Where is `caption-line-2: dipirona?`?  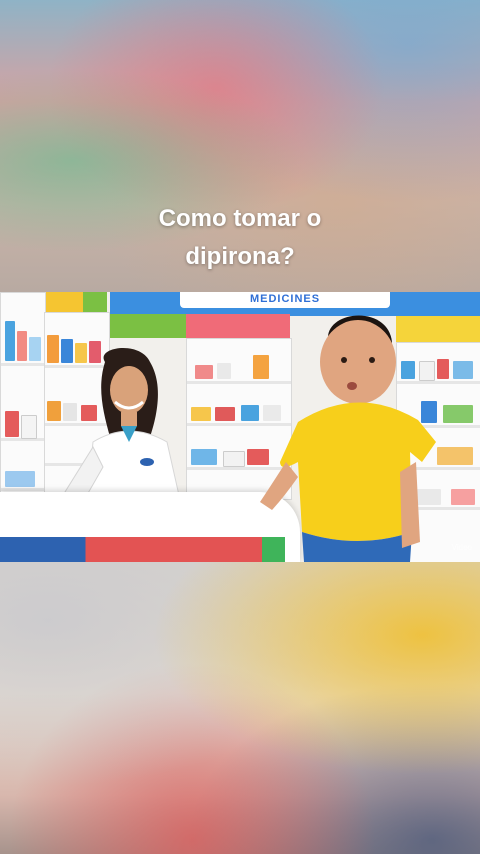
caption-line-2: dipirona? is located at coordinates (240, 256).